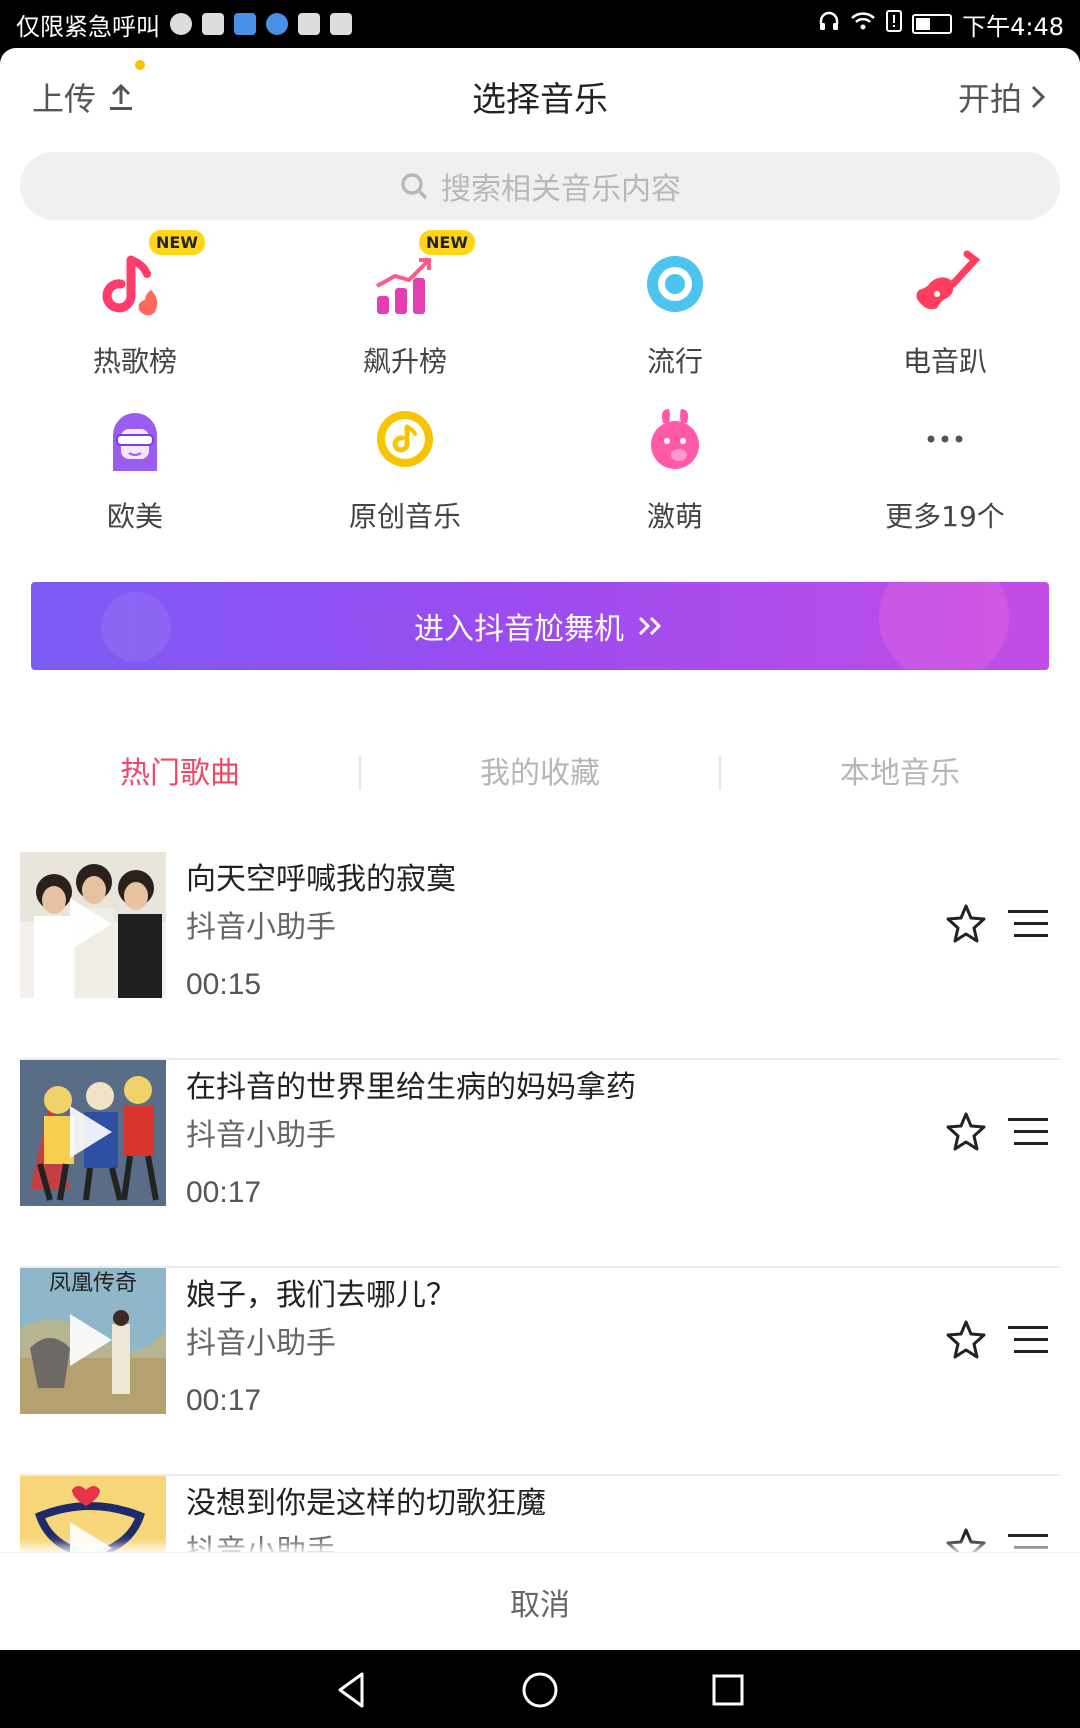 The image size is (1080, 1728). I want to click on category-label: 更多19个, so click(945, 516).